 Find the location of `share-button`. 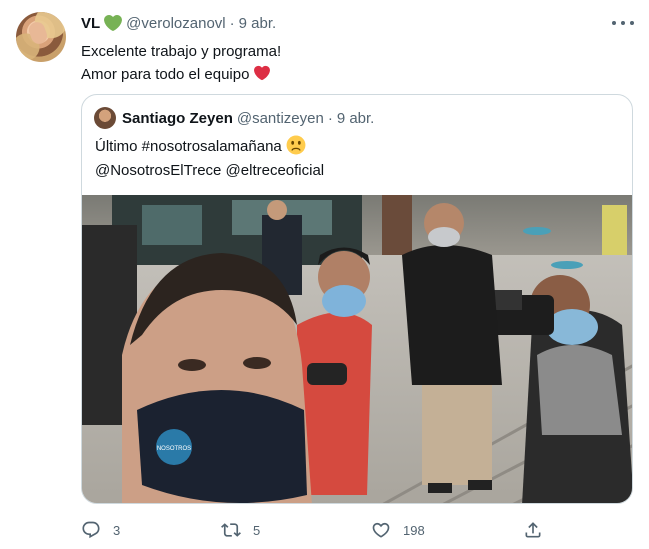

share-button is located at coordinates (539, 530).